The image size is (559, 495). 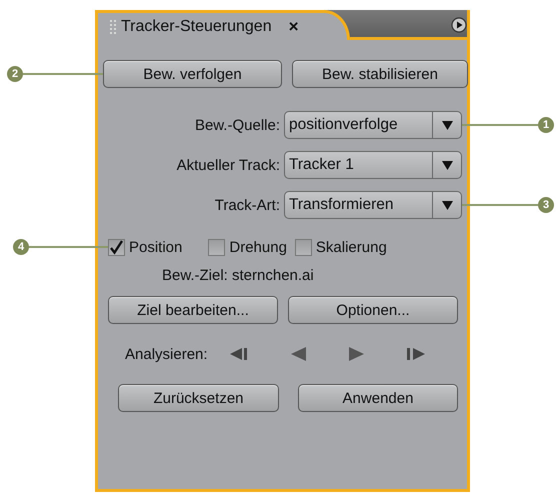 I want to click on field-label: Bew.-Quelle:, so click(x=237, y=125).